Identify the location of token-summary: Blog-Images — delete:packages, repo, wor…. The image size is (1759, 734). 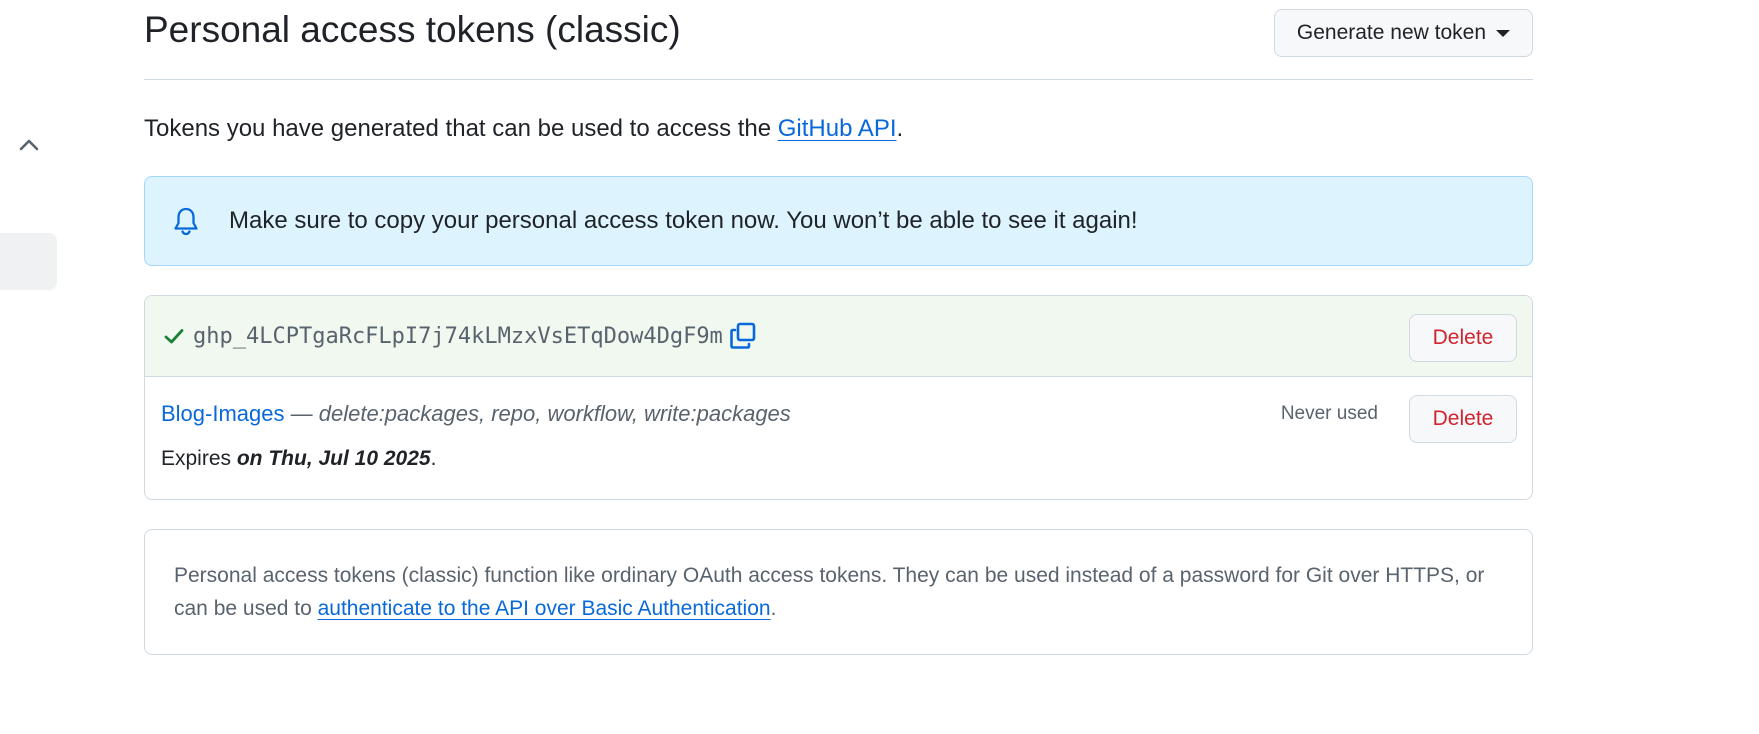
(476, 414).